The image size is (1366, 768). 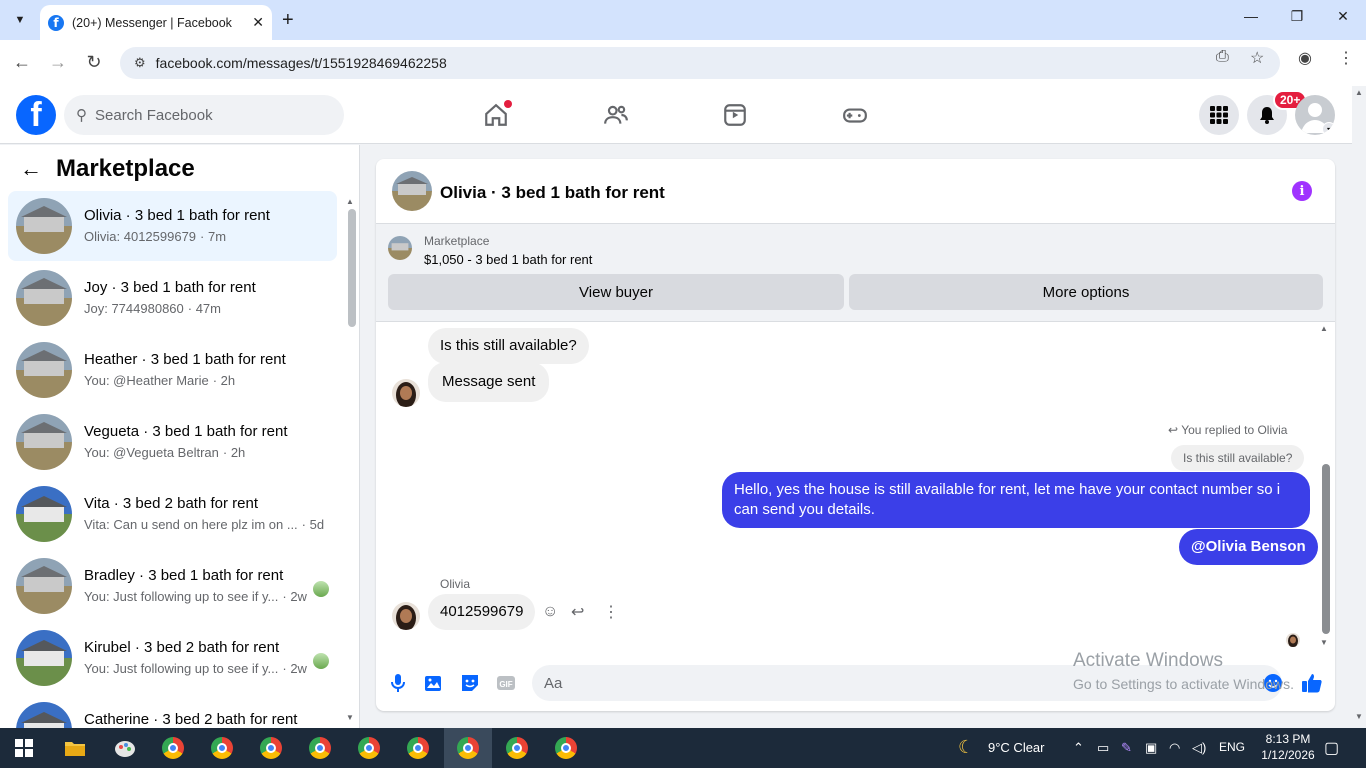 I want to click on browser-menu-icon: ⋮, so click(x=1346, y=58).